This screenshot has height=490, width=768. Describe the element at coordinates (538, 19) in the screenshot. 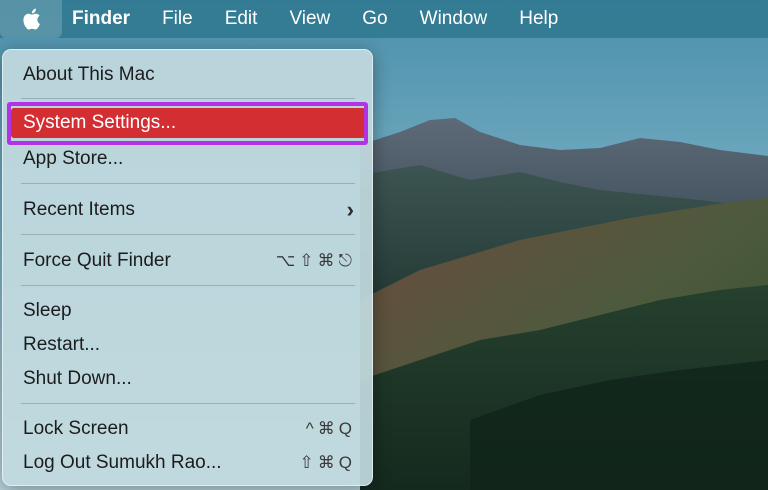

I see `menubar-item-help: Help` at that location.